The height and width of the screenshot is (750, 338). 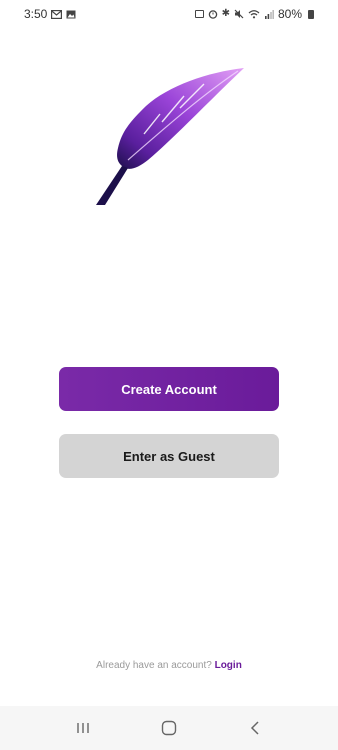 I want to click on alarm-icon, so click(x=213, y=14).